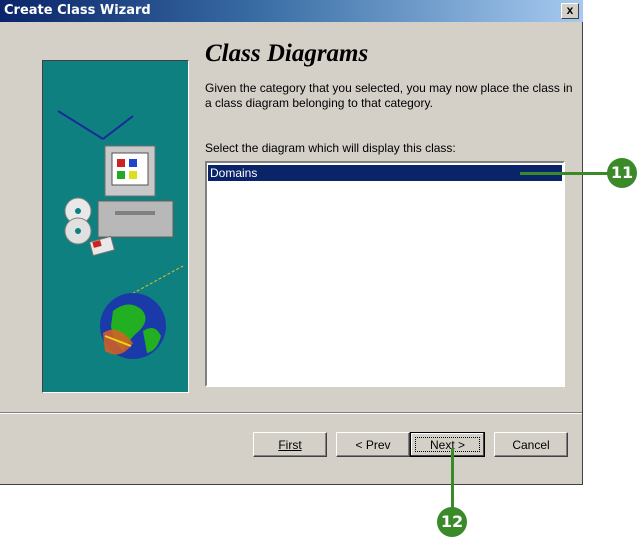 The image size is (641, 537). I want to click on first-button-label: First, so click(290, 444).